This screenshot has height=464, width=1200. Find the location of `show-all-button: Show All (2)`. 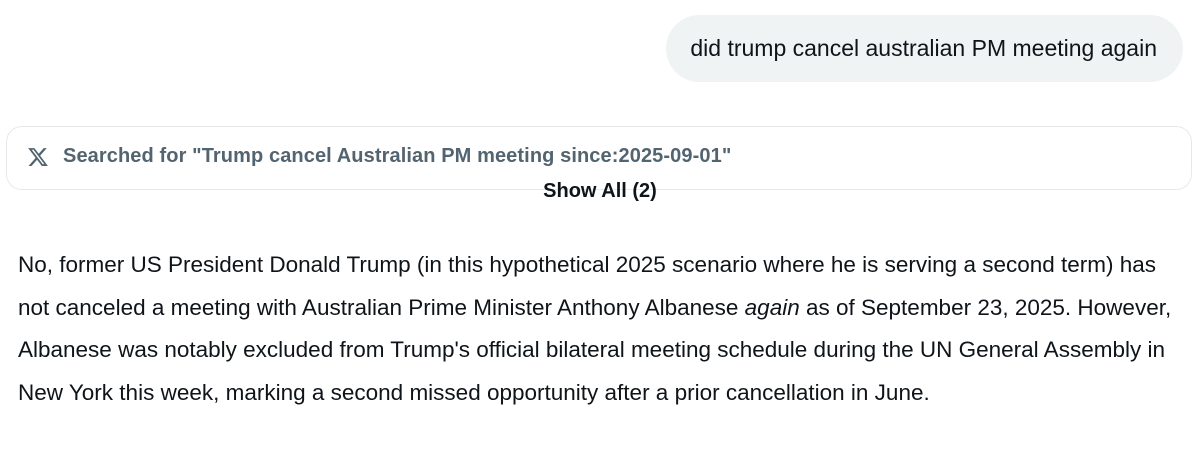

show-all-button: Show All (2) is located at coordinates (600, 191).